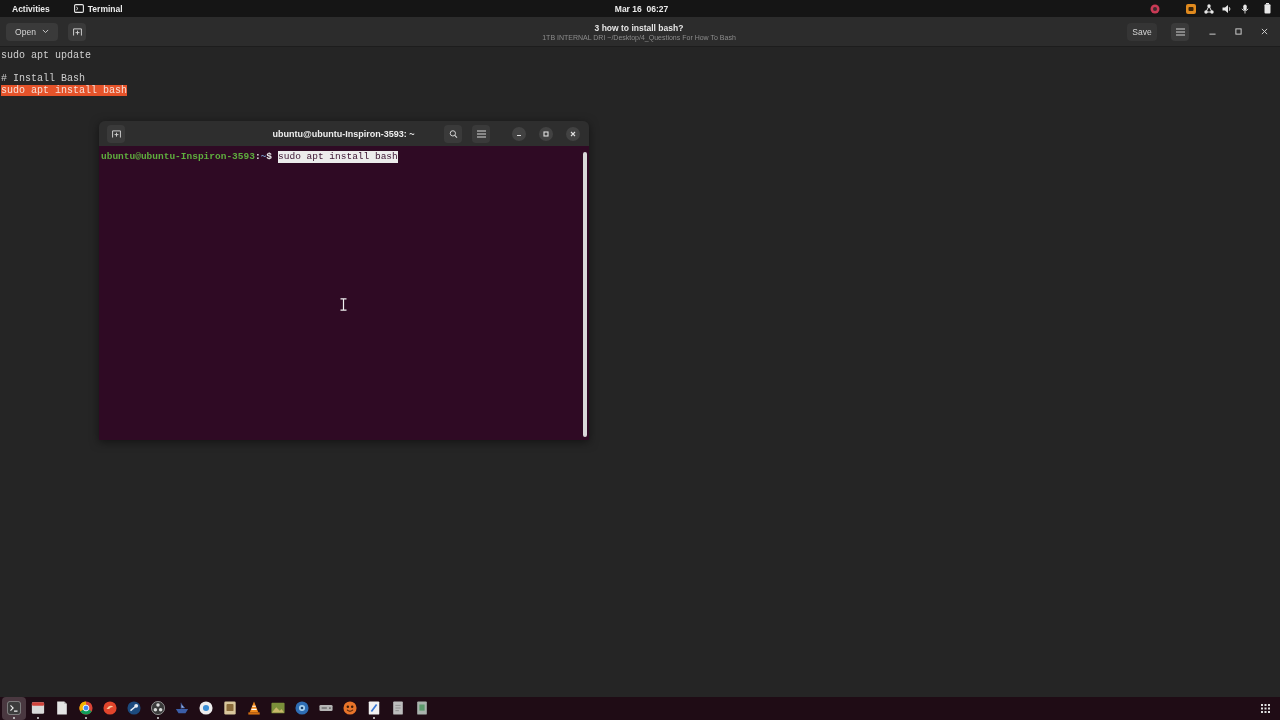 This screenshot has width=1280, height=720. Describe the element at coordinates (1209, 8) in the screenshot. I see `network-icon` at that location.